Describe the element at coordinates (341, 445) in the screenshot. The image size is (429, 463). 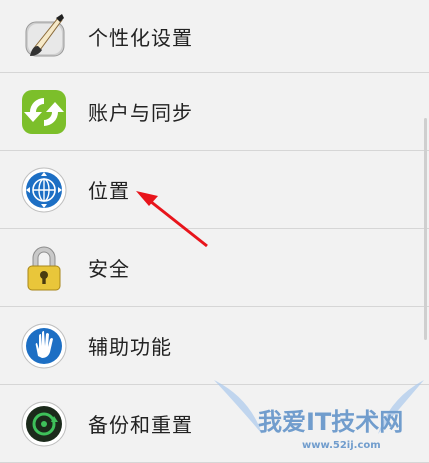
I see `watermark-url: www.52ij.com` at that location.